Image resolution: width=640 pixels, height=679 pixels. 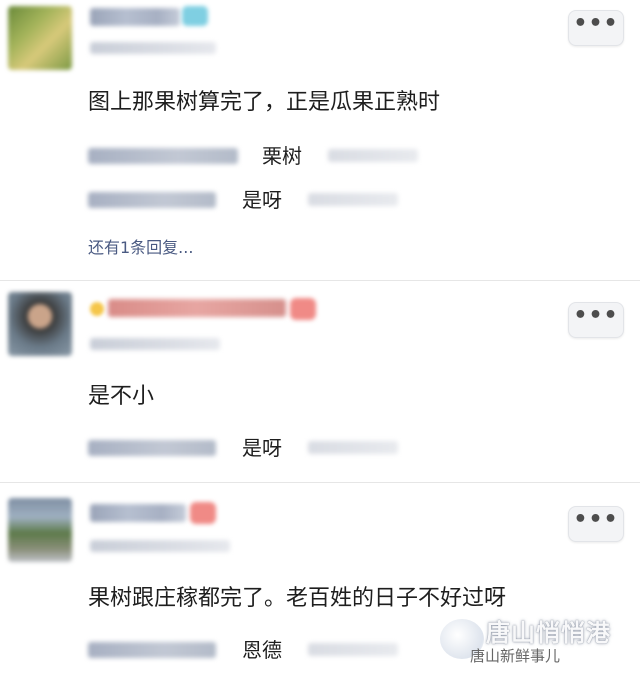 I want to click on comment-text: 图上那果树算完了，正是瓜果正熟时, so click(x=264, y=102).